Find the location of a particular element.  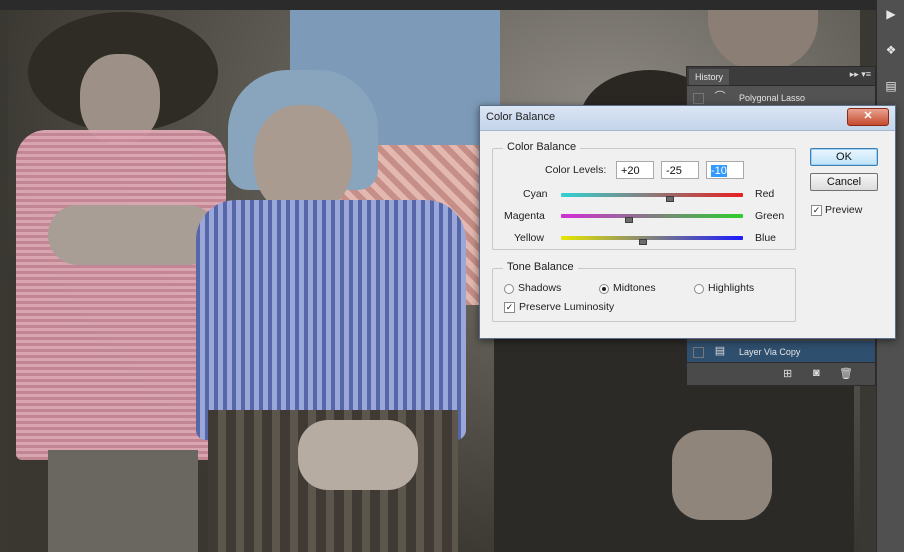

girl-arms is located at coordinates (133, 235).